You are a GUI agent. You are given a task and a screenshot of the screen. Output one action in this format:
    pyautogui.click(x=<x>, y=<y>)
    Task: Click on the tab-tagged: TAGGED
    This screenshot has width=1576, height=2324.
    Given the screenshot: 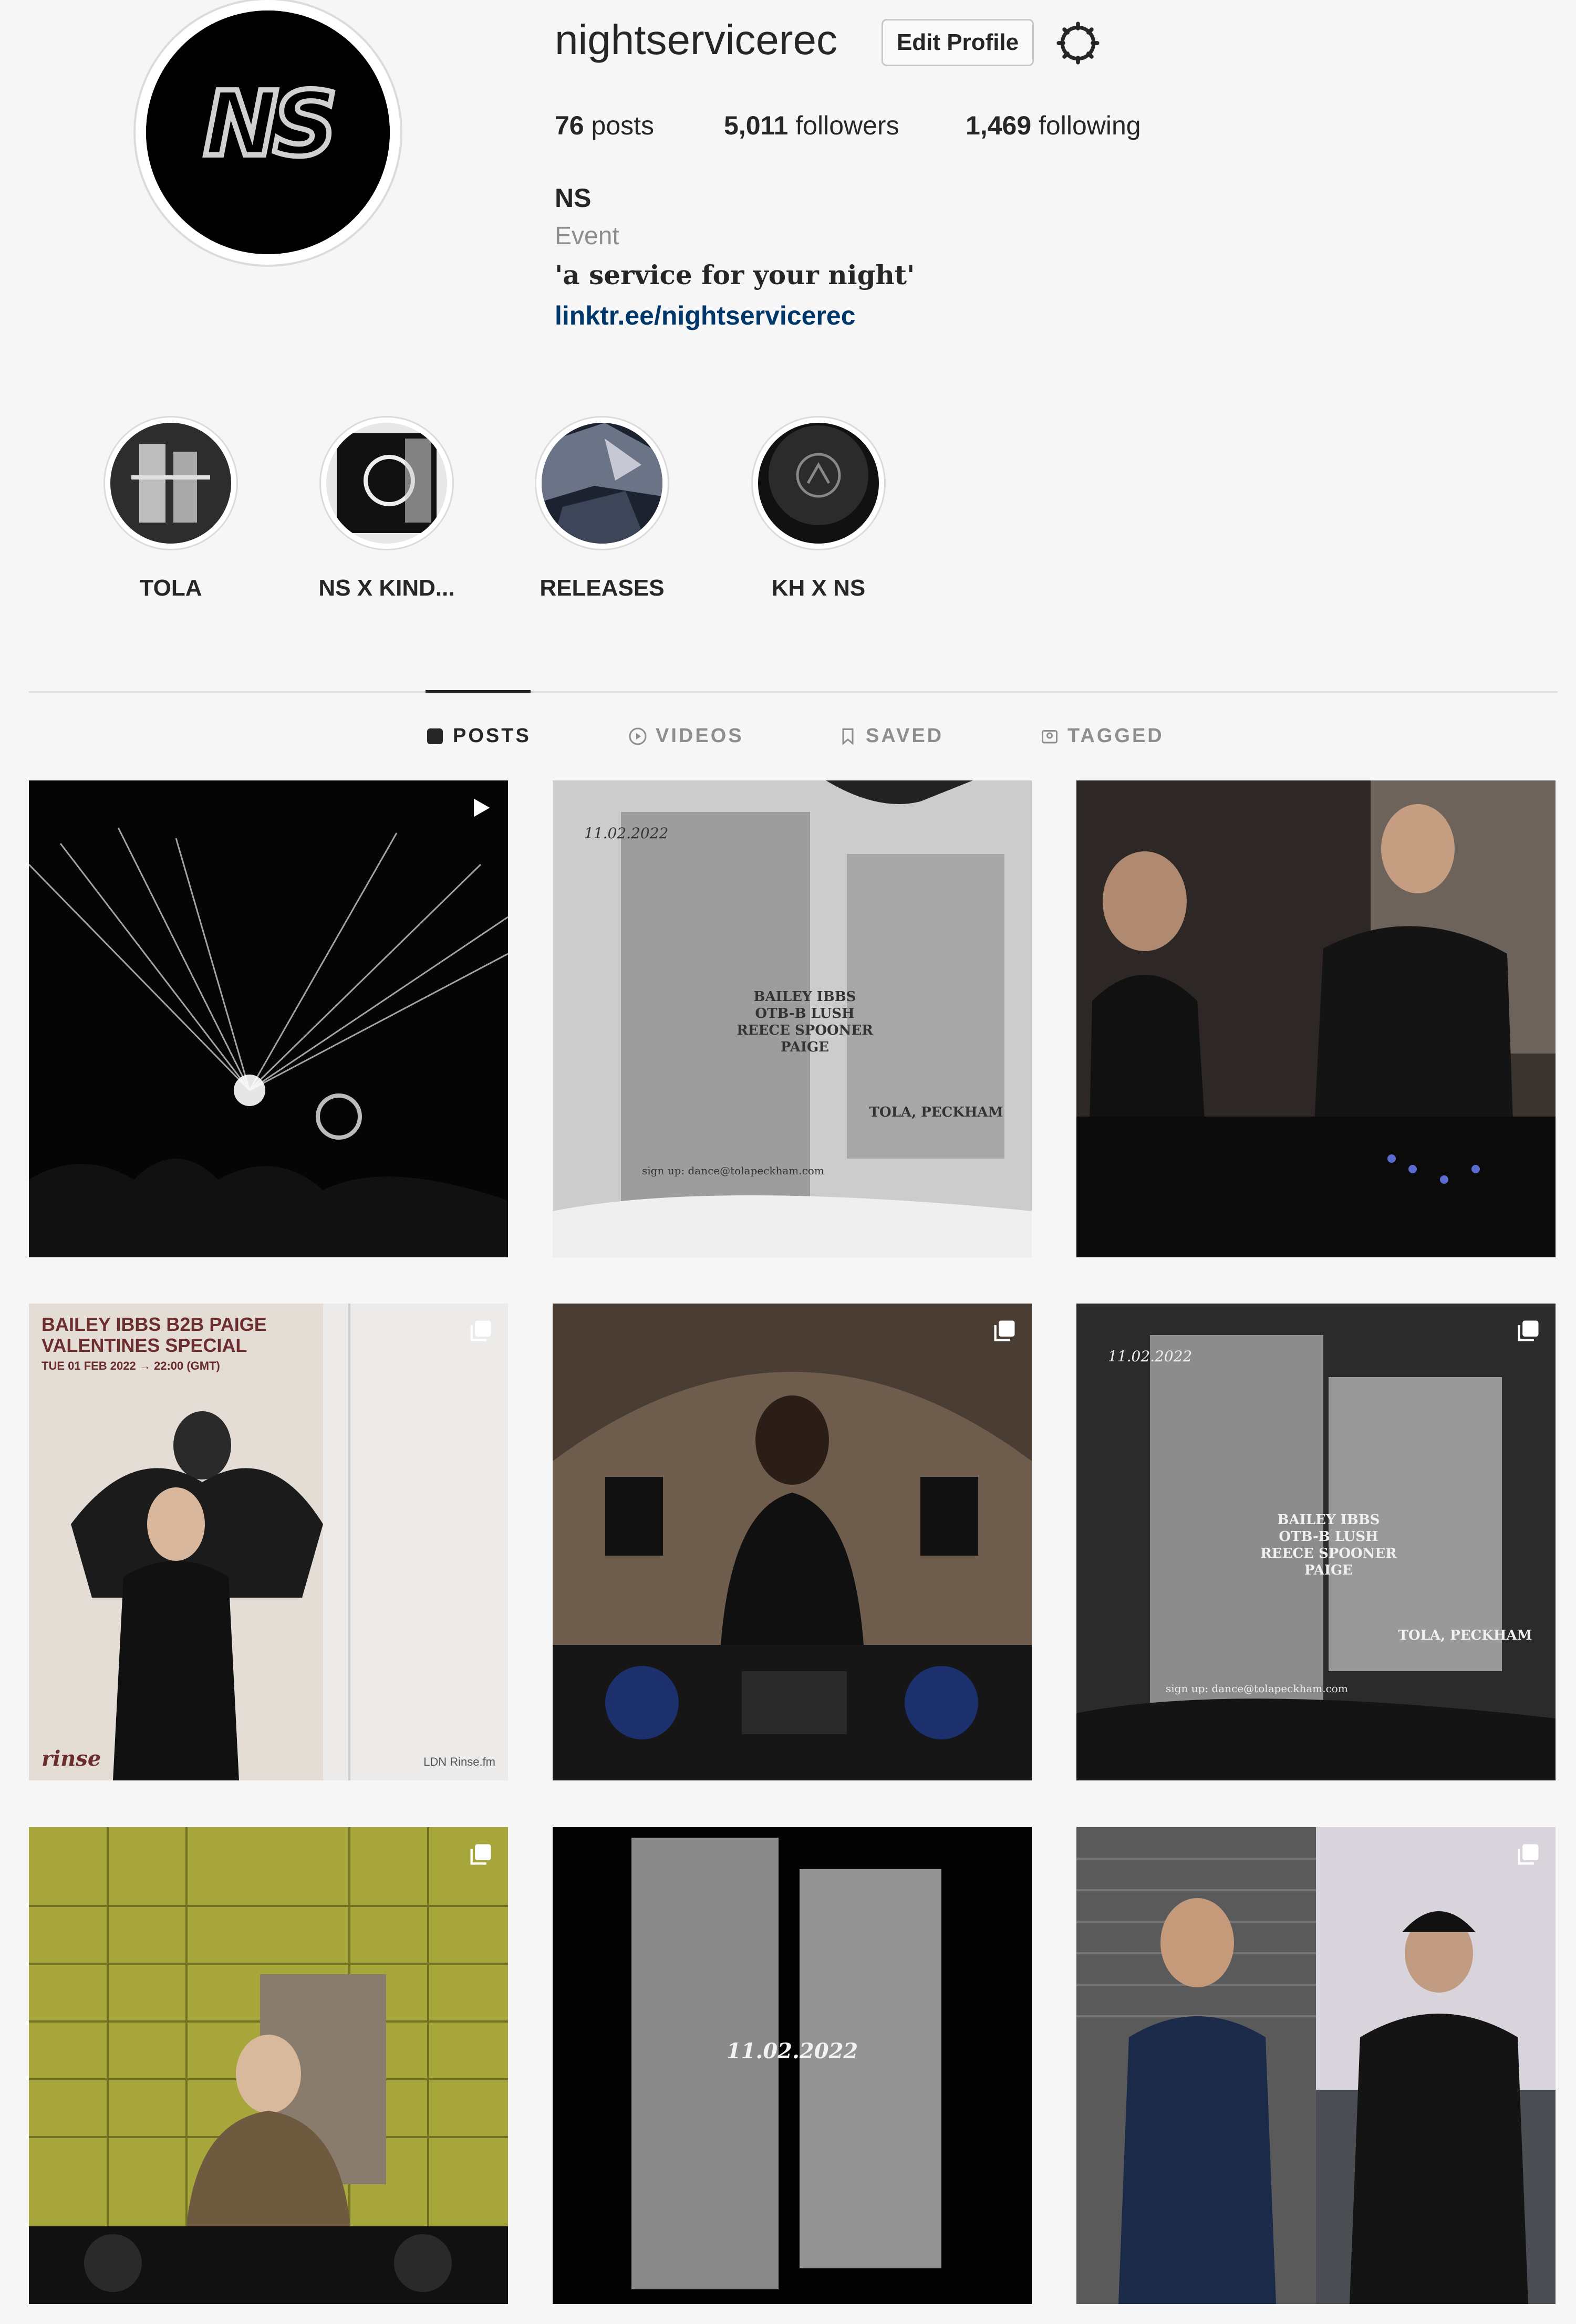 What is the action you would take?
    pyautogui.click(x=1102, y=736)
    